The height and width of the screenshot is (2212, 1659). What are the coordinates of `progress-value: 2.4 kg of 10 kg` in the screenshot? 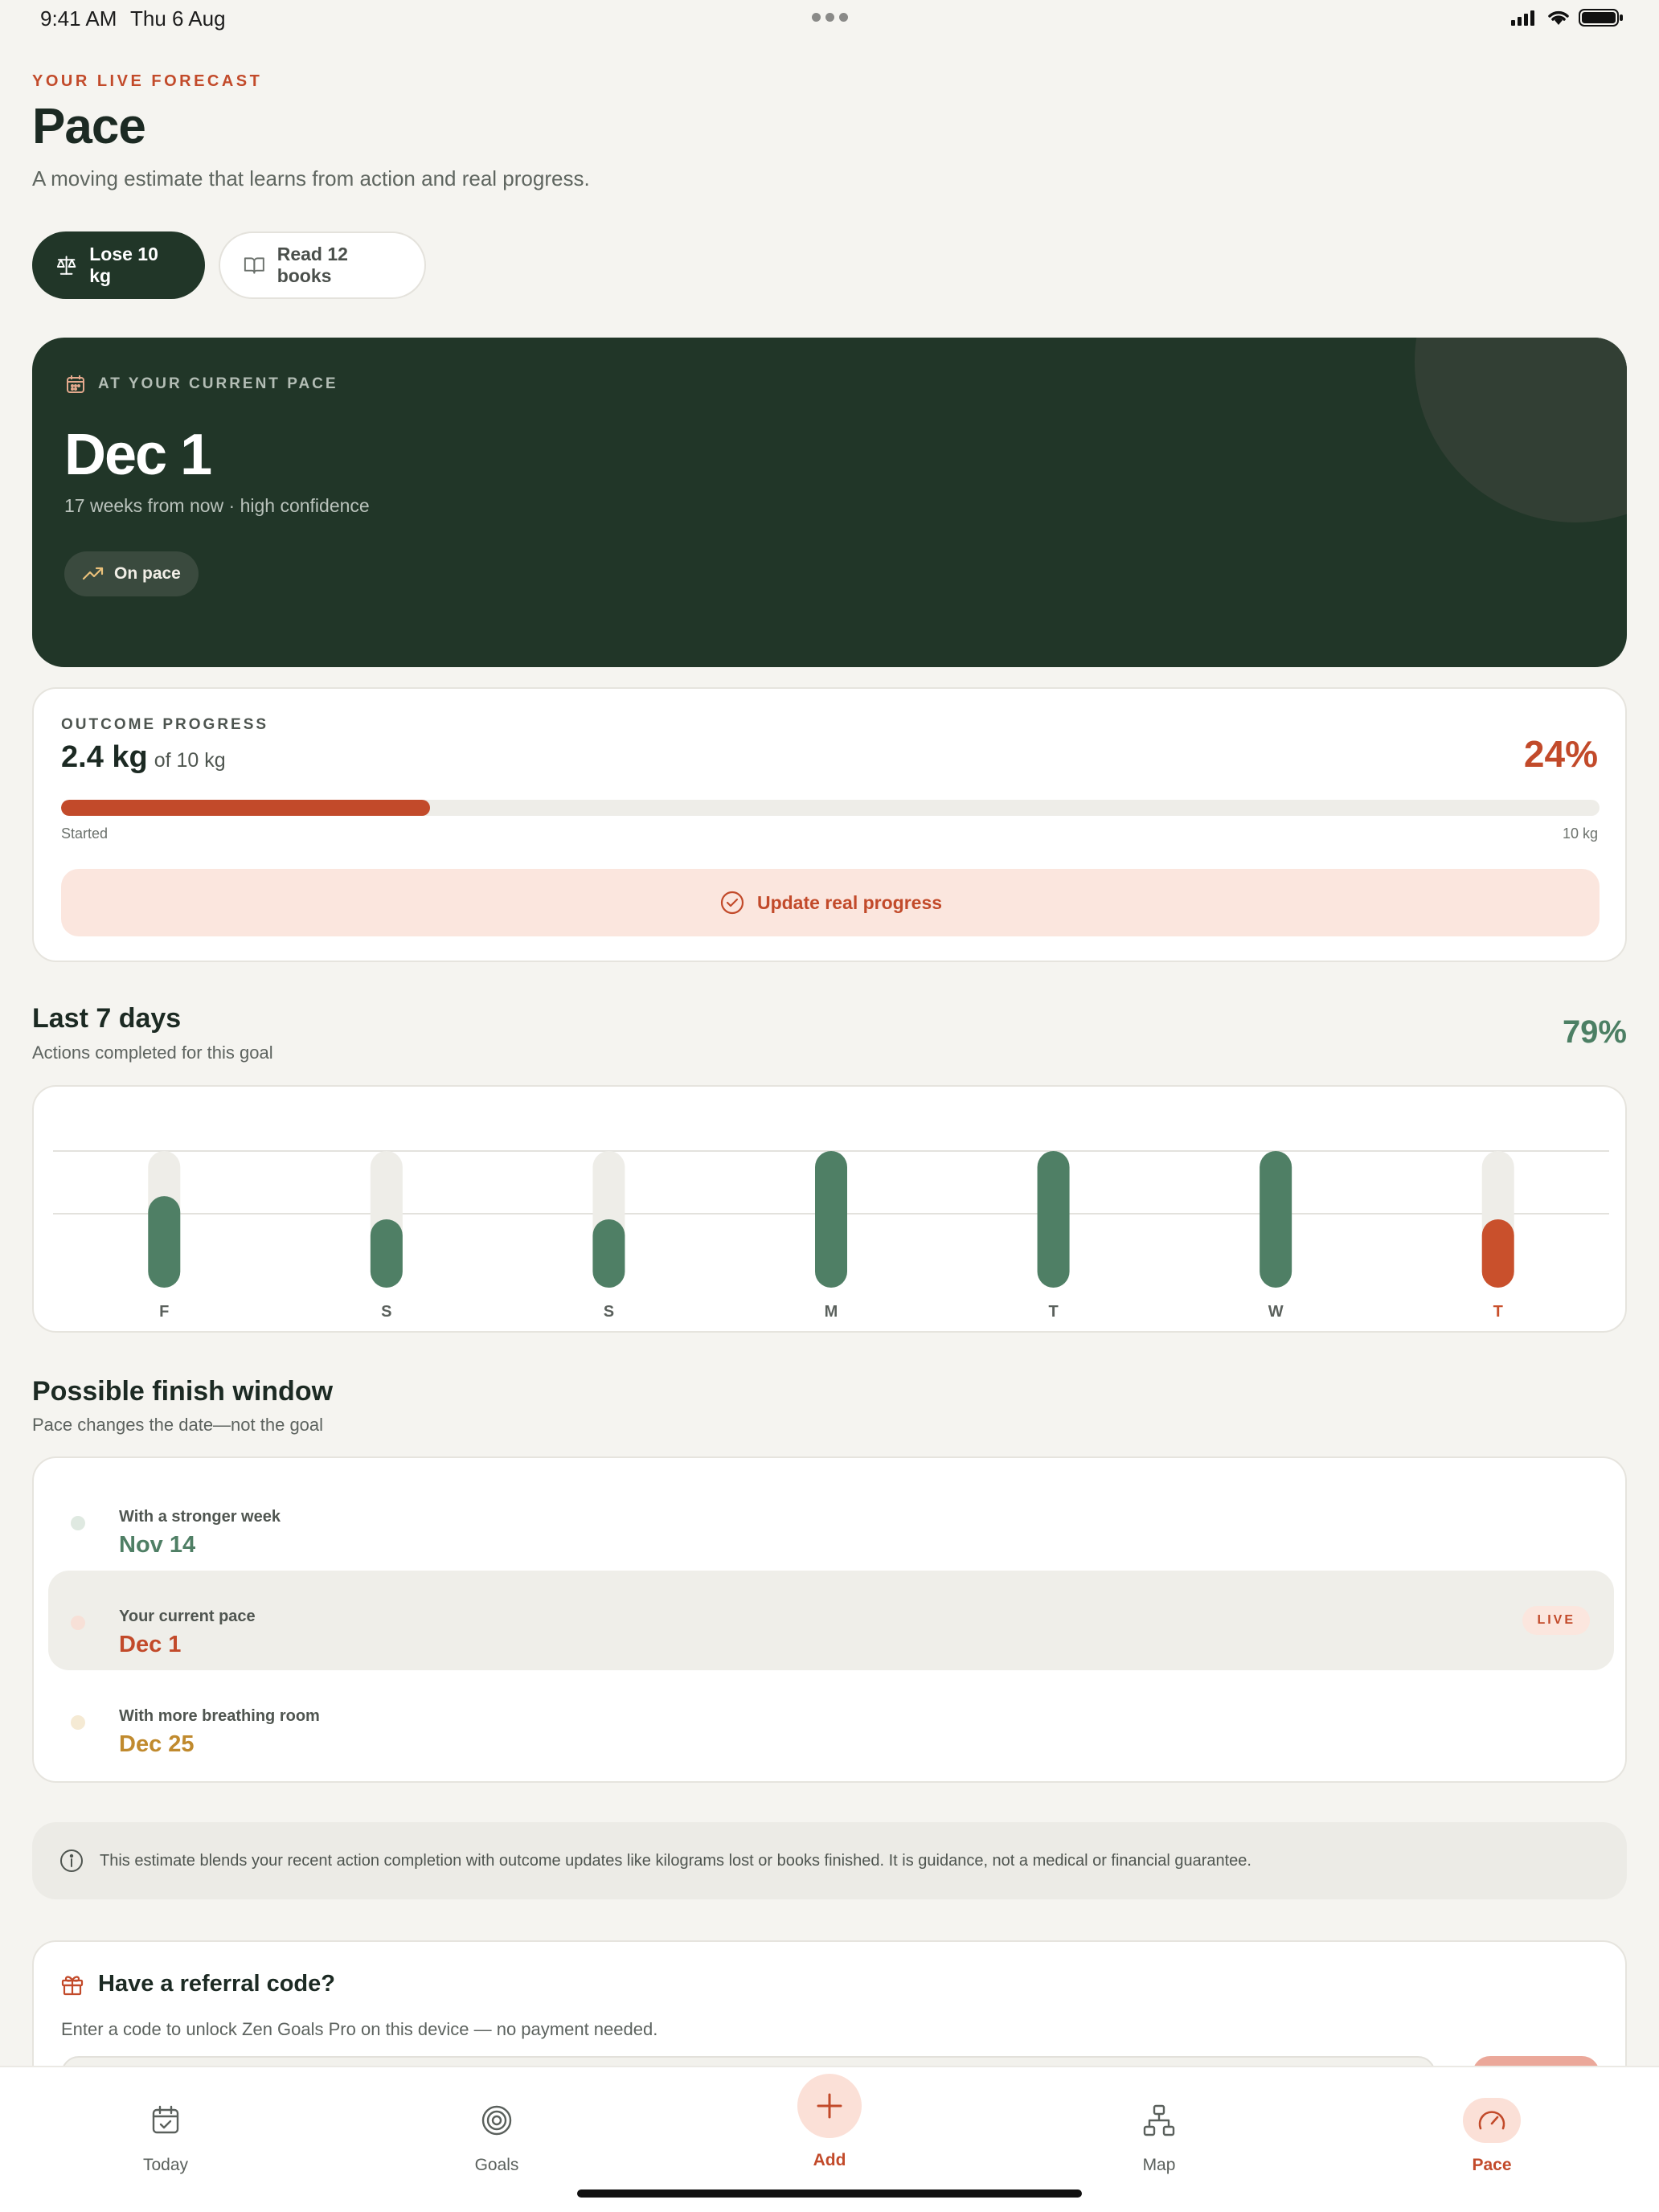 It's located at (143, 757).